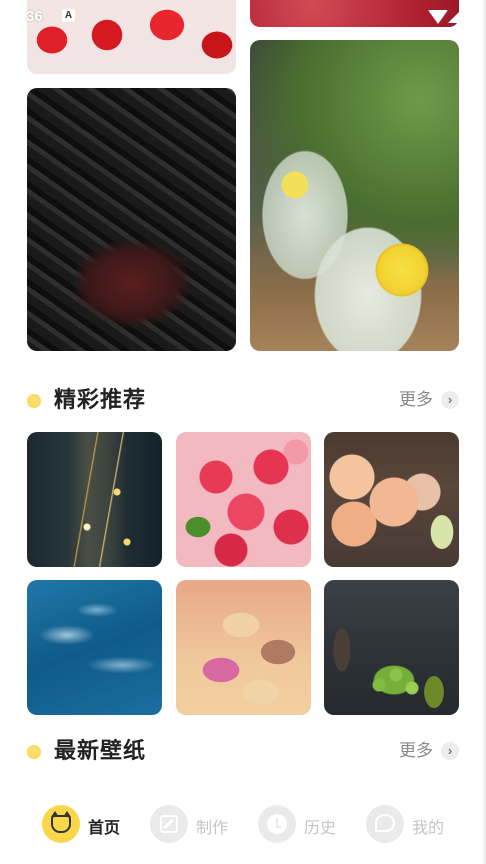  What do you see at coordinates (243, 499) in the screenshot?
I see `wallpaper-tile-raspberries` at bounding box center [243, 499].